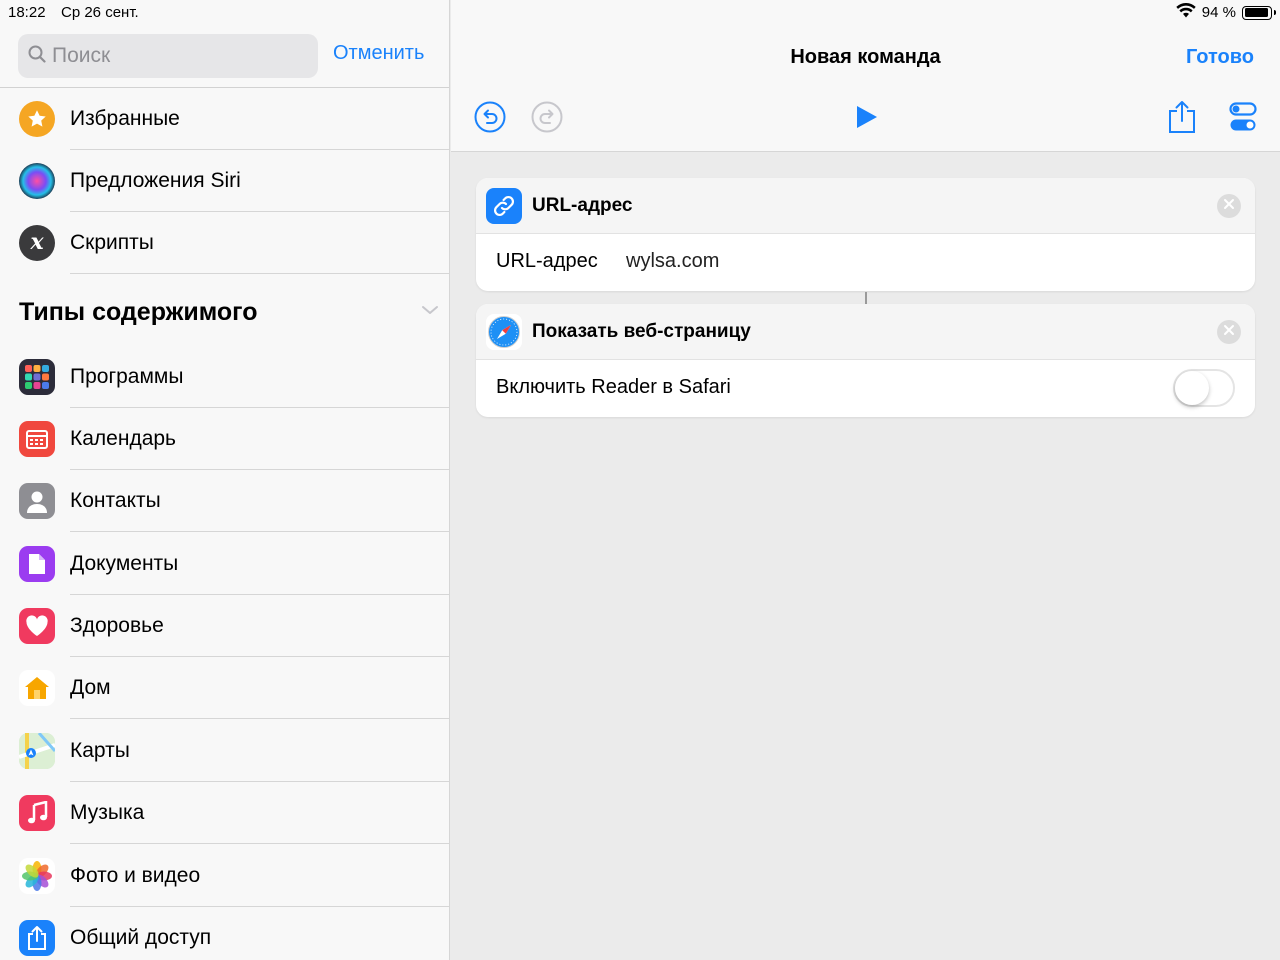 The height and width of the screenshot is (960, 1280). Describe the element at coordinates (1218, 12) in the screenshot. I see `battery-percent: 94 %` at that location.